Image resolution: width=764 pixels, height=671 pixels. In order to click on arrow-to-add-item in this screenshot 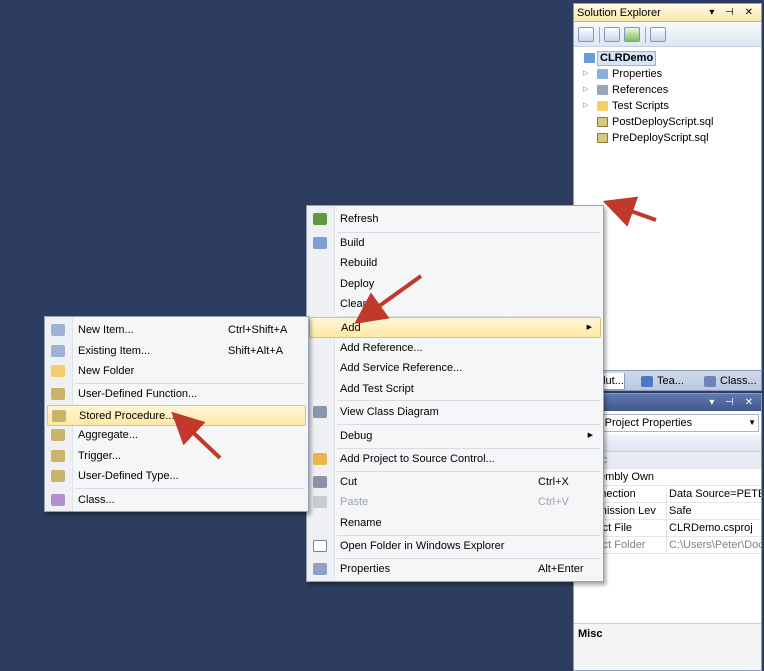, I will do `click(388, 299)`.